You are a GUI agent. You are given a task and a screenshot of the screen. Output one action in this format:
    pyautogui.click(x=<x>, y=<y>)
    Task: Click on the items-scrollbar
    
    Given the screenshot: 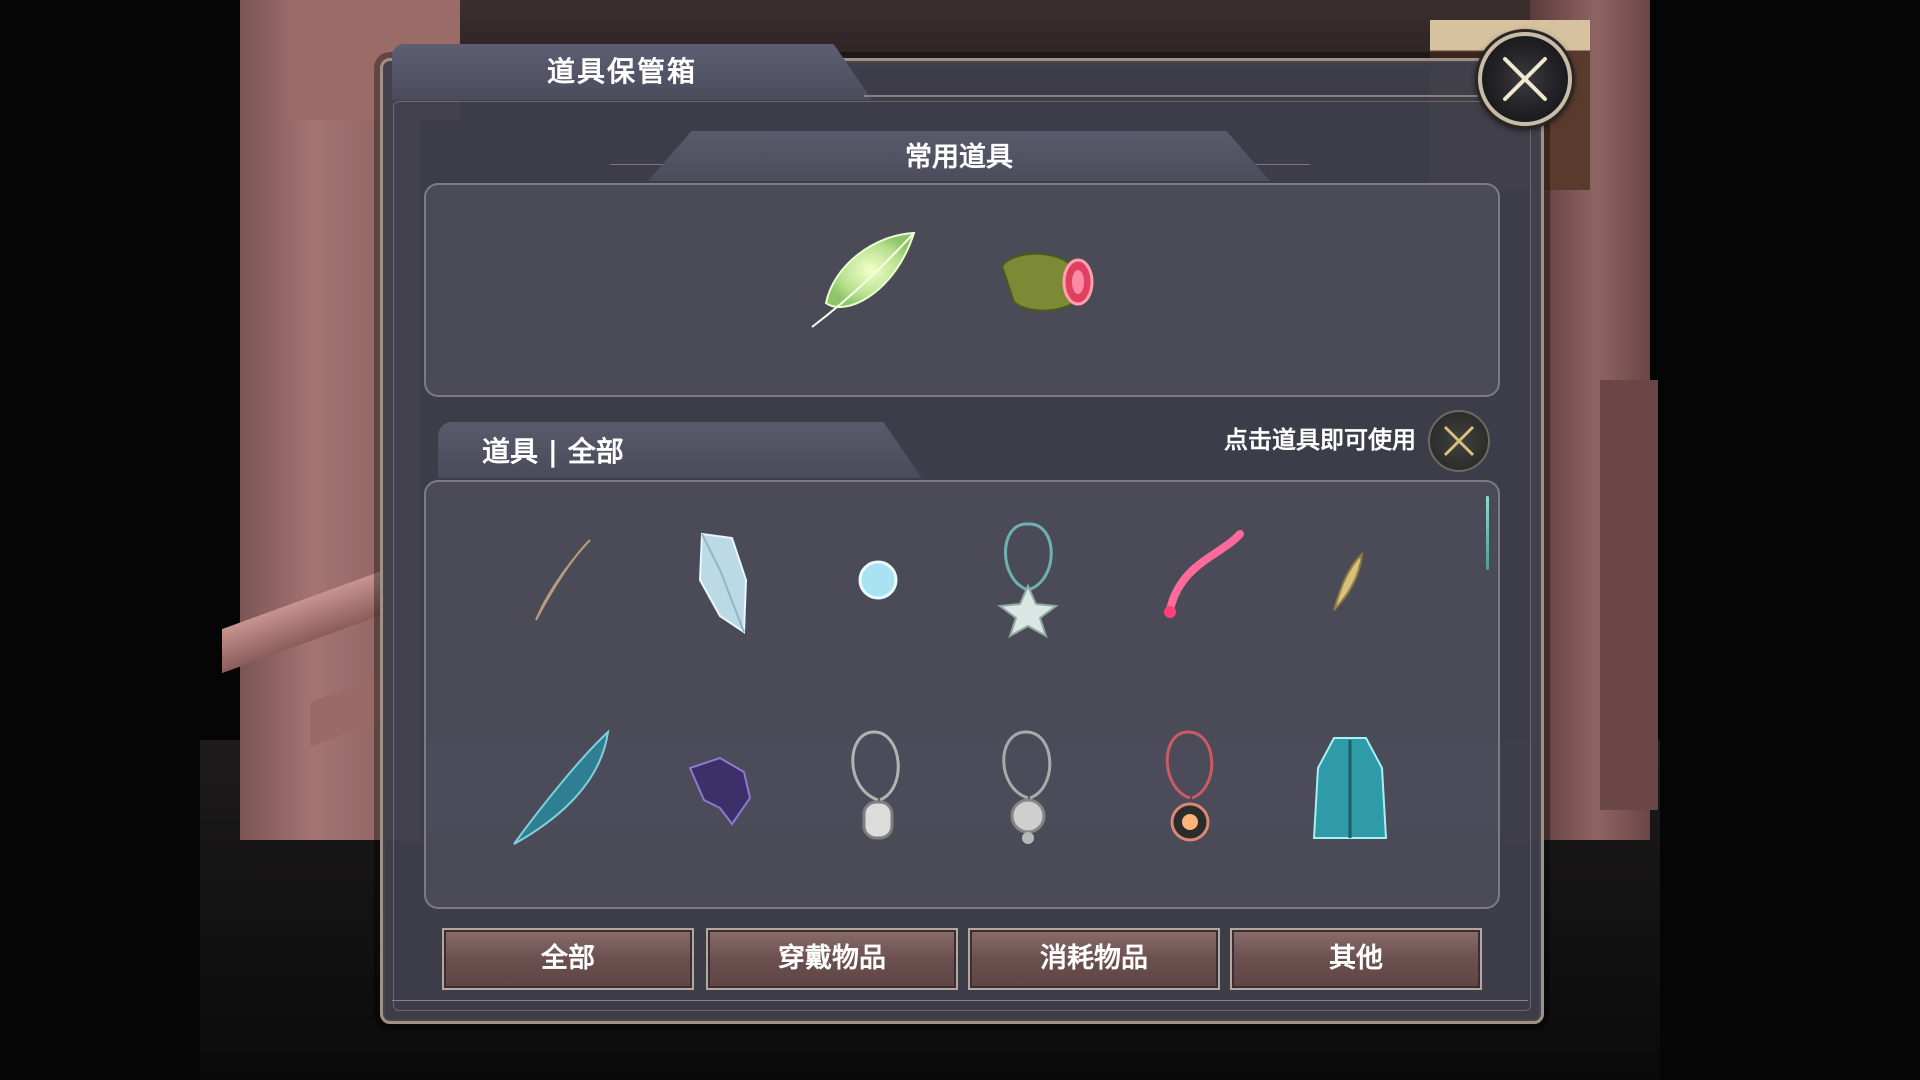 What is the action you would take?
    pyautogui.click(x=1487, y=533)
    